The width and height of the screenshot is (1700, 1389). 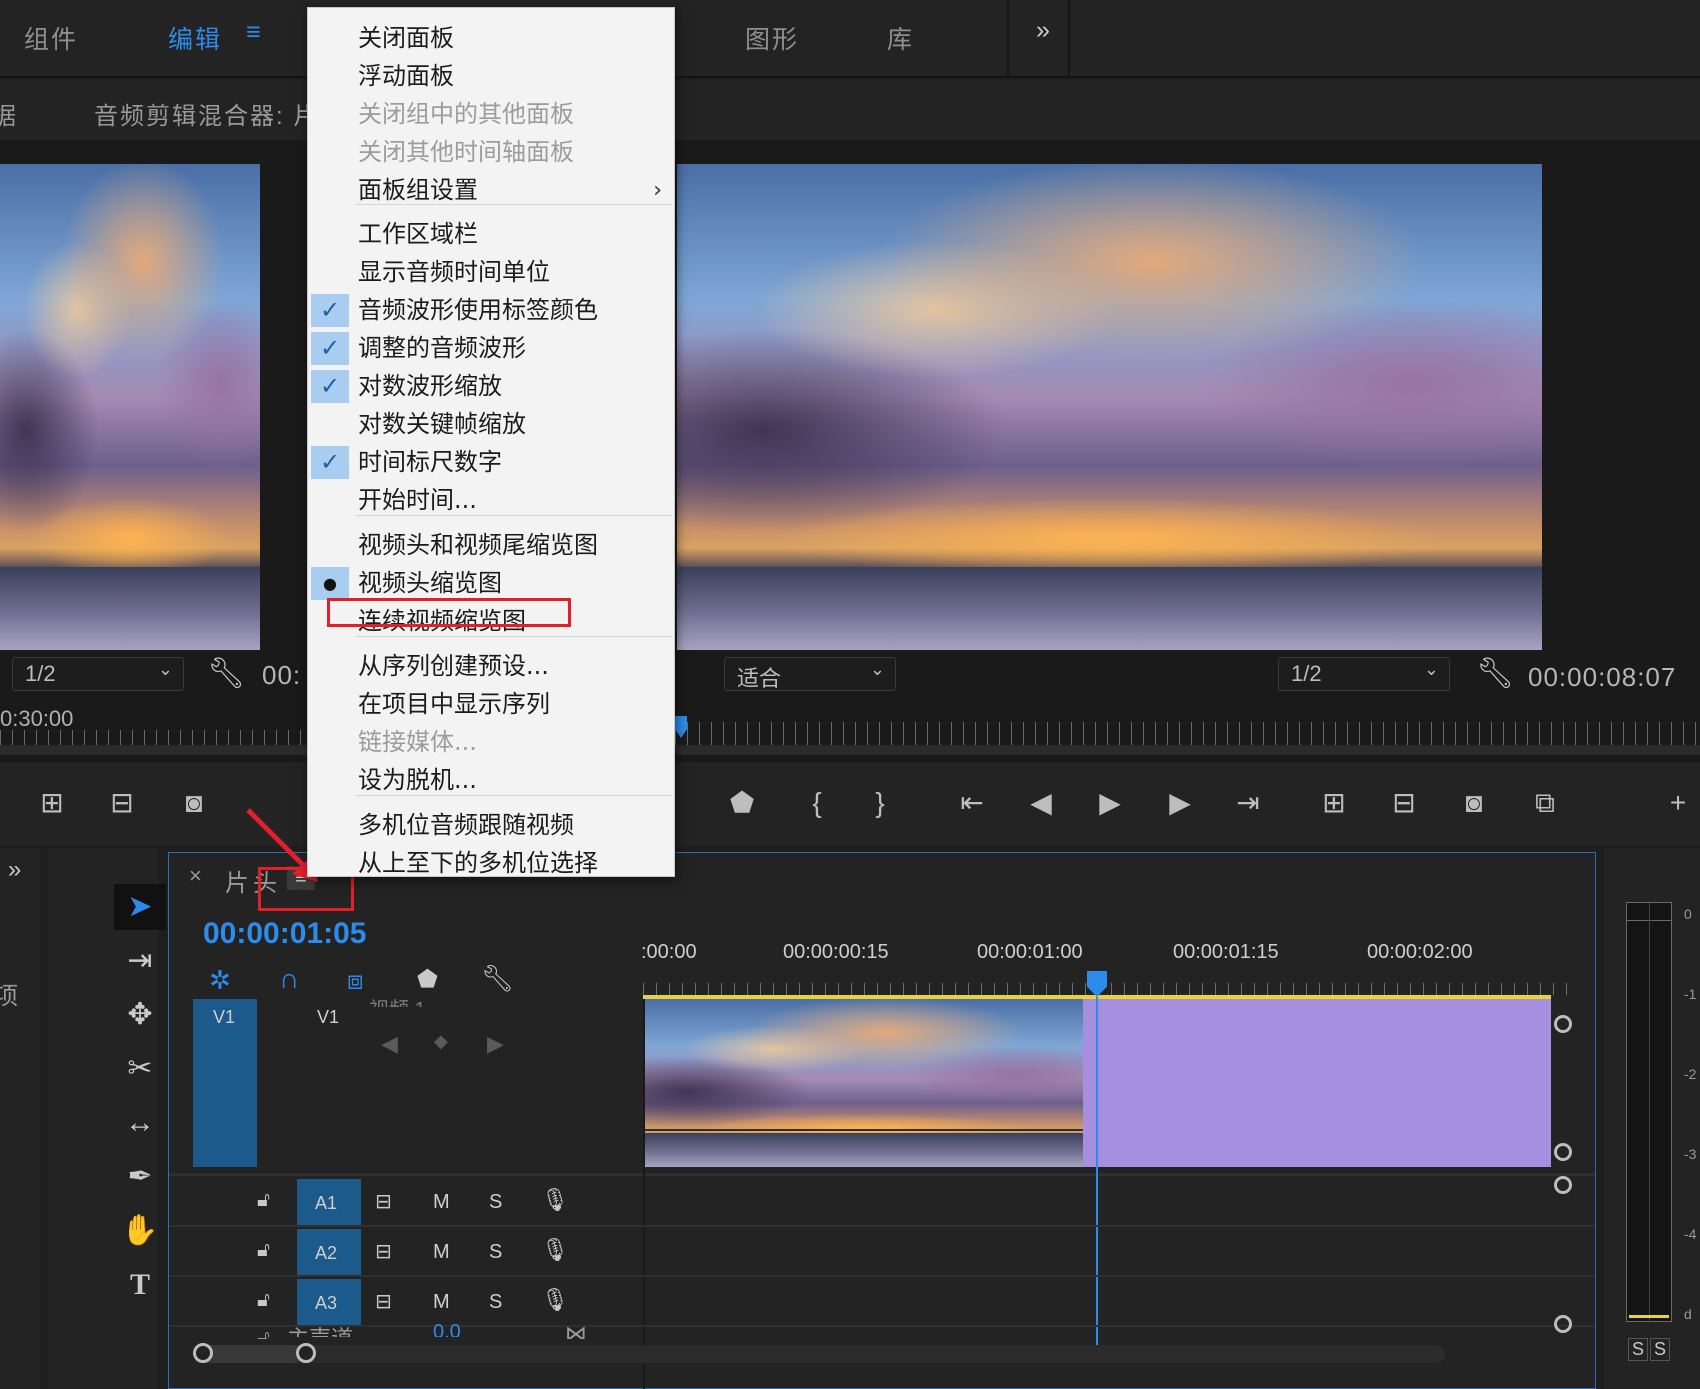 What do you see at coordinates (140, 1015) in the screenshot?
I see `ripple-edit-tool-icon: ✥` at bounding box center [140, 1015].